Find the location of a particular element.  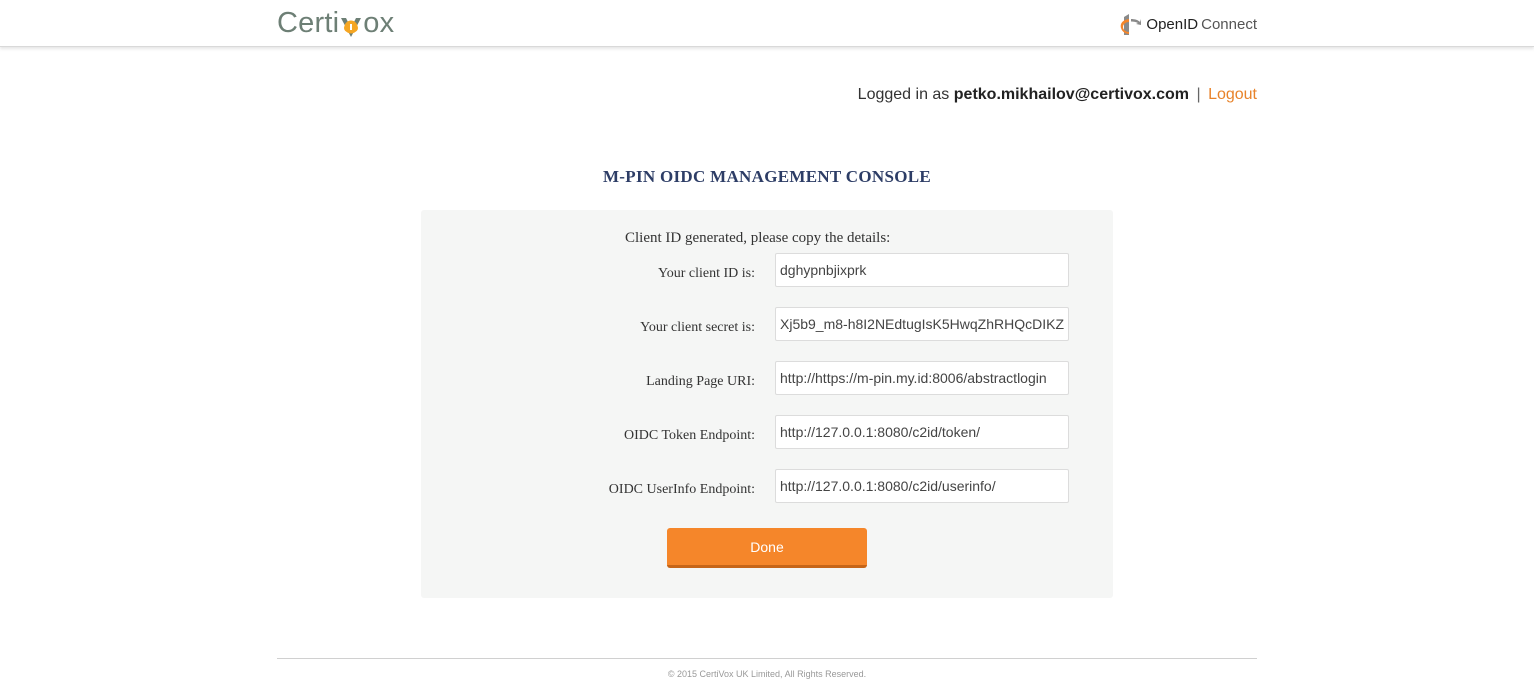

openid-connect-logo: OpenID Connect is located at coordinates (1187, 24).